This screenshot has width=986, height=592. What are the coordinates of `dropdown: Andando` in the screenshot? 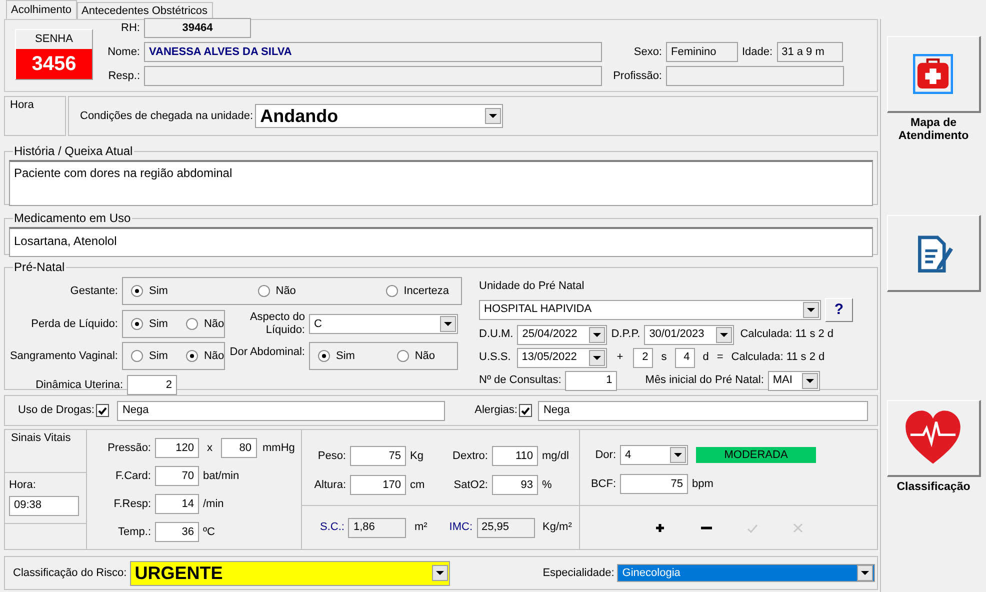 It's located at (379, 116).